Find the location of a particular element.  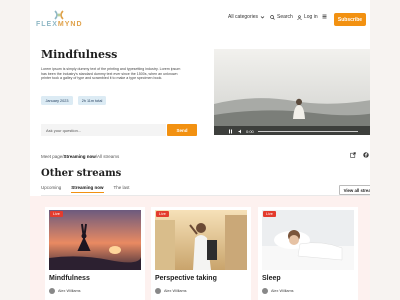

stream-title: Mindfulness is located at coordinates (69, 278).